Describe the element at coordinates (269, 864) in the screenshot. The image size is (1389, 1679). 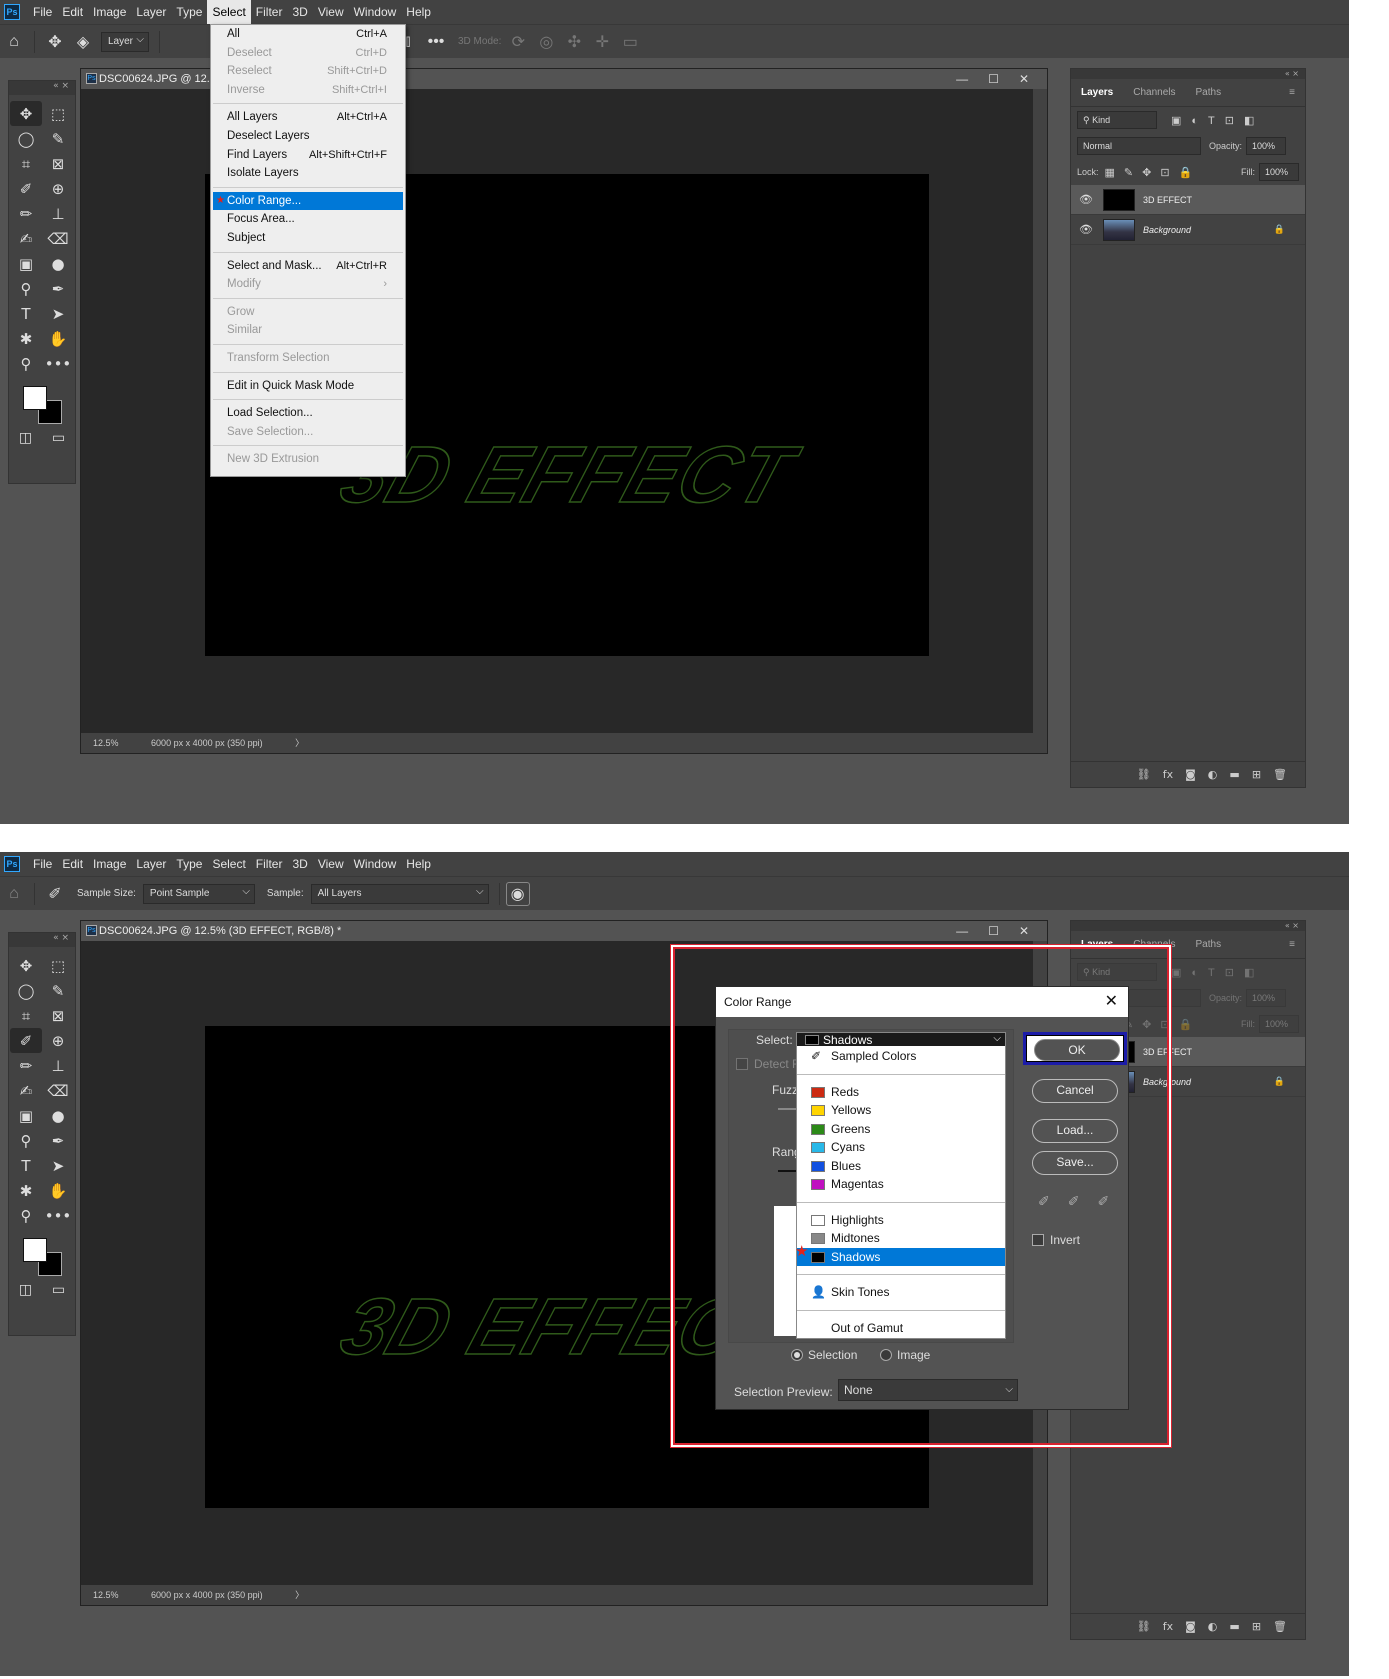
I see `menu-filter: Filter` at that location.